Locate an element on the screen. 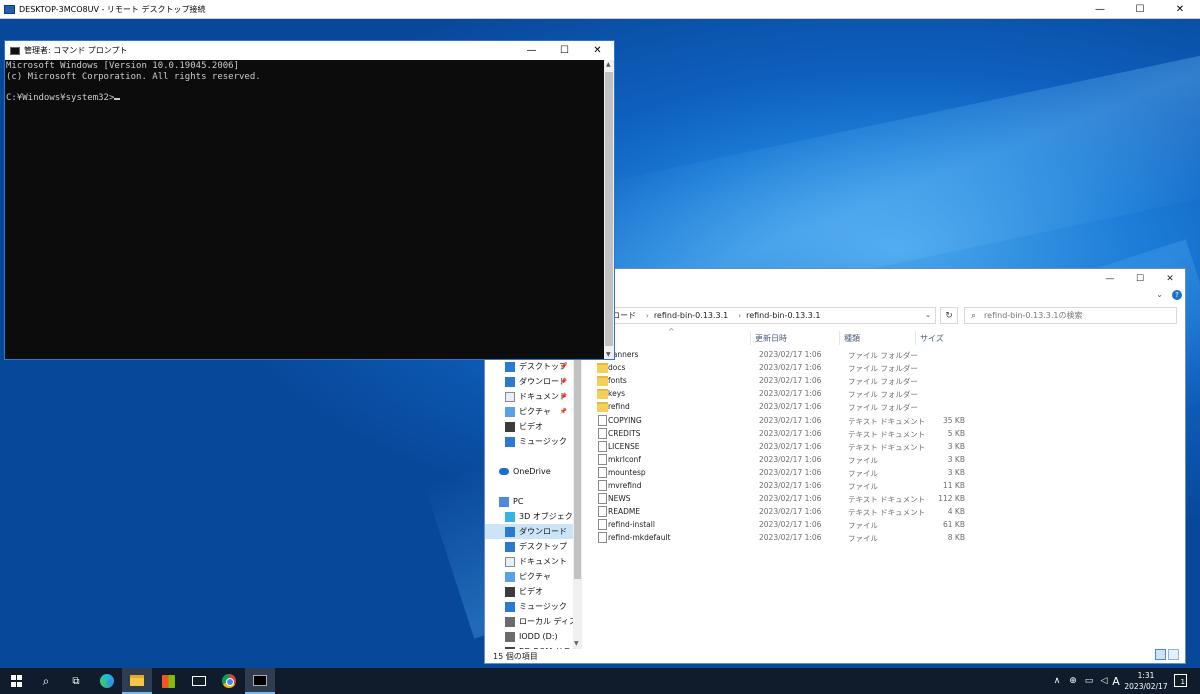 The width and height of the screenshot is (1200, 694). column-header-size: サイズ is located at coordinates (942, 338).